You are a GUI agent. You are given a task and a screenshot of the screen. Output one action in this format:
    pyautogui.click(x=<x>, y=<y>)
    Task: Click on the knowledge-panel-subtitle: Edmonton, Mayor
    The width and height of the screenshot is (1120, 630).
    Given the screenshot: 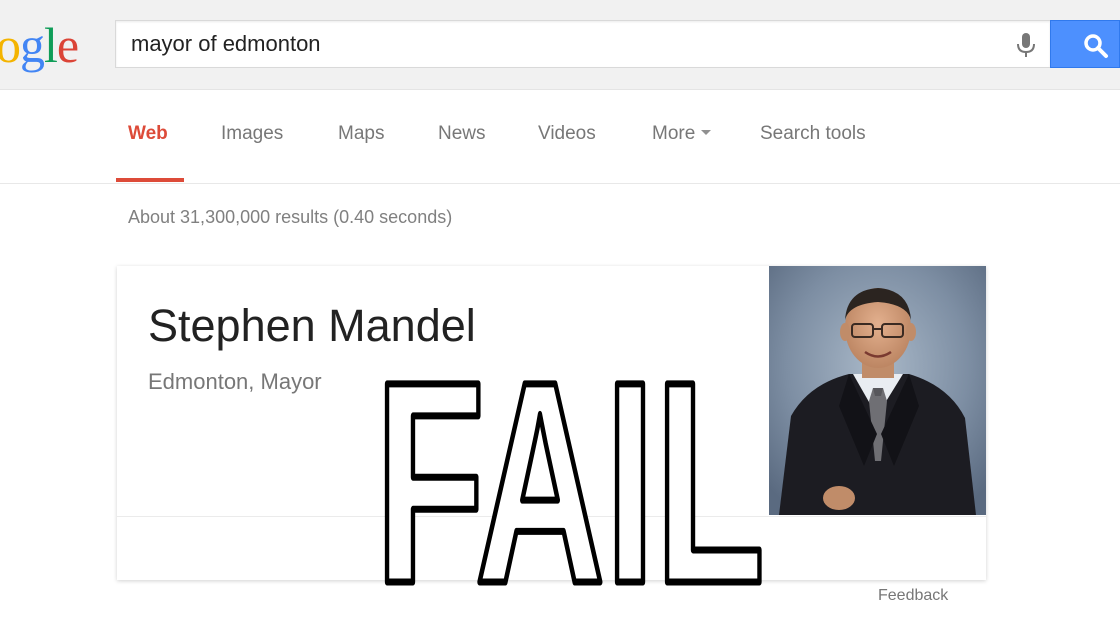 What is the action you would take?
    pyautogui.click(x=235, y=381)
    